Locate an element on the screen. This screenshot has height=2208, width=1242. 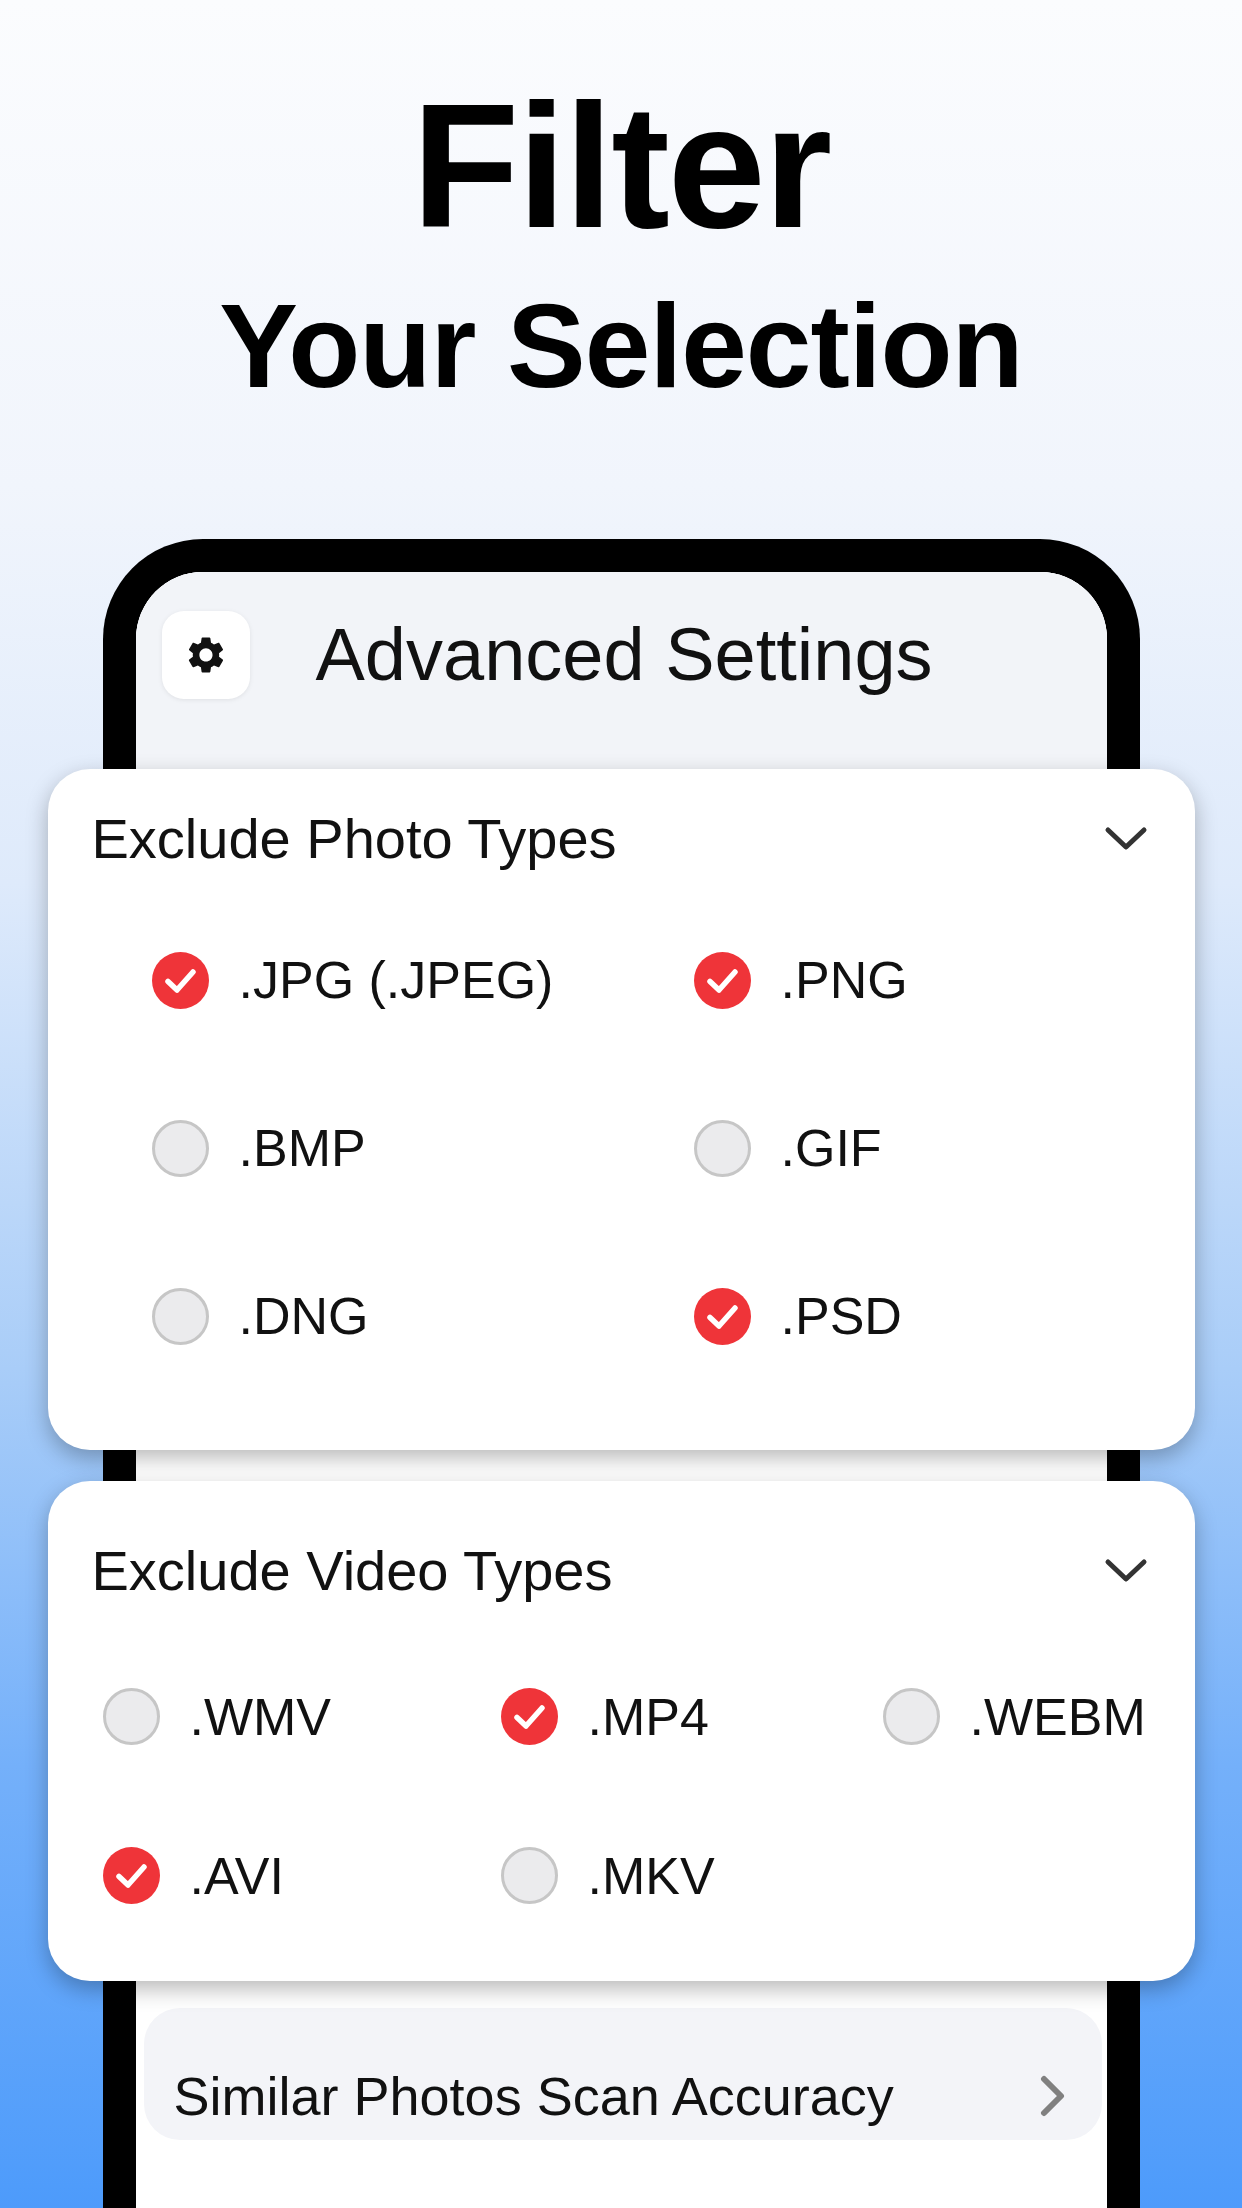
checkbox-label: .WMV is located at coordinates (260, 1717).